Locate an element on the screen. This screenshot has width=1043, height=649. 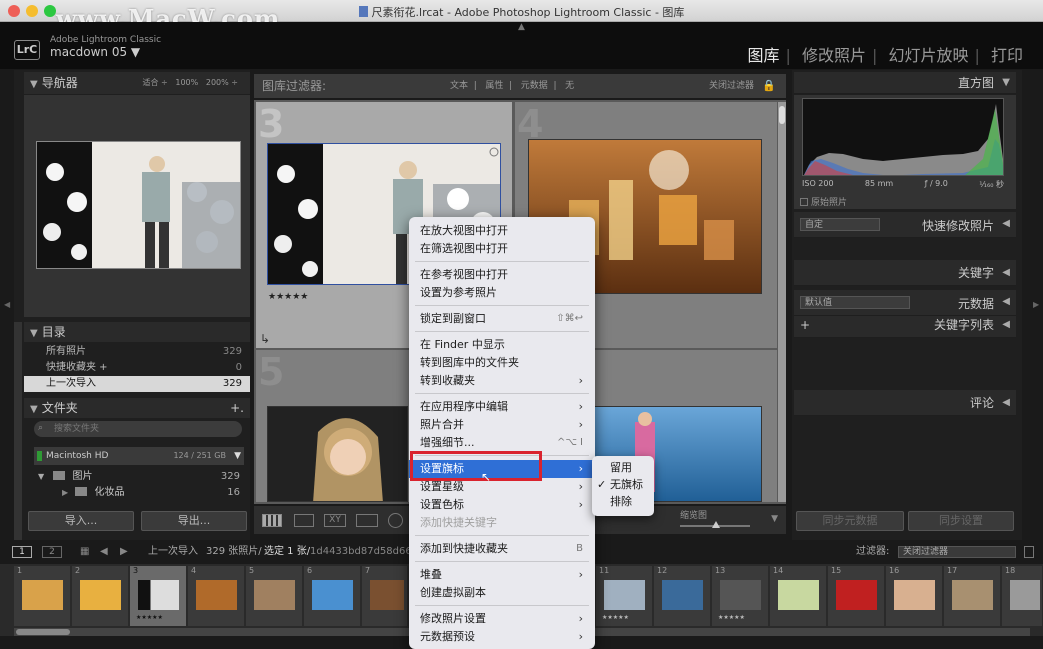
comments-header: 评论 ◀ is located at coordinates (905, 403).